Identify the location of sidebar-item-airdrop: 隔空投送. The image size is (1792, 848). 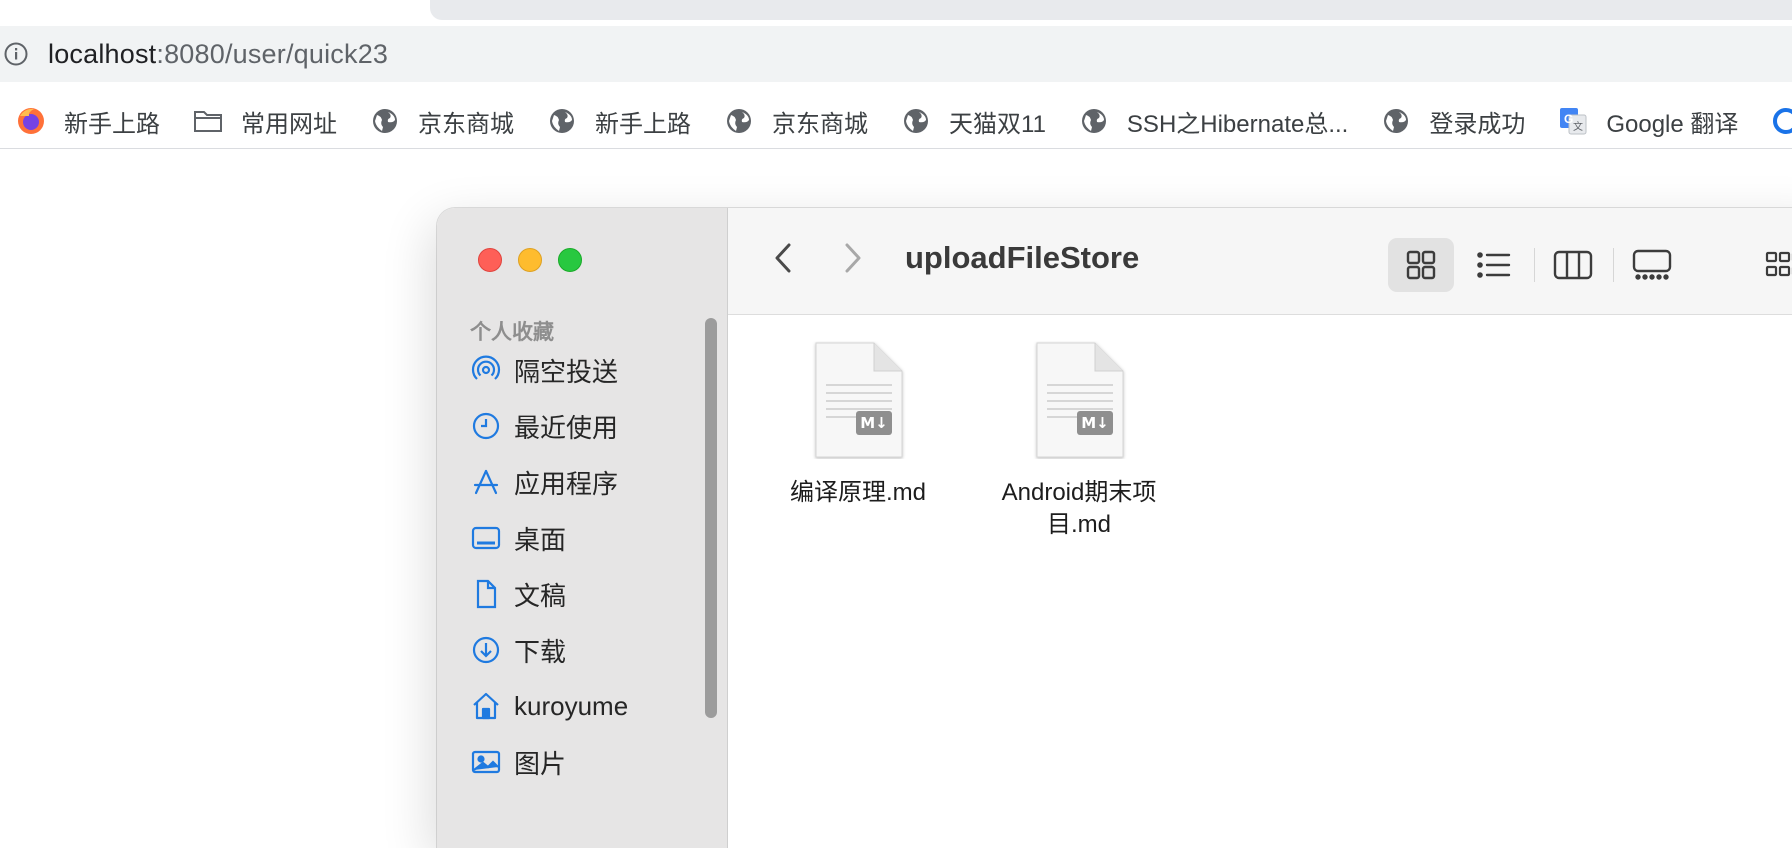
(590, 370).